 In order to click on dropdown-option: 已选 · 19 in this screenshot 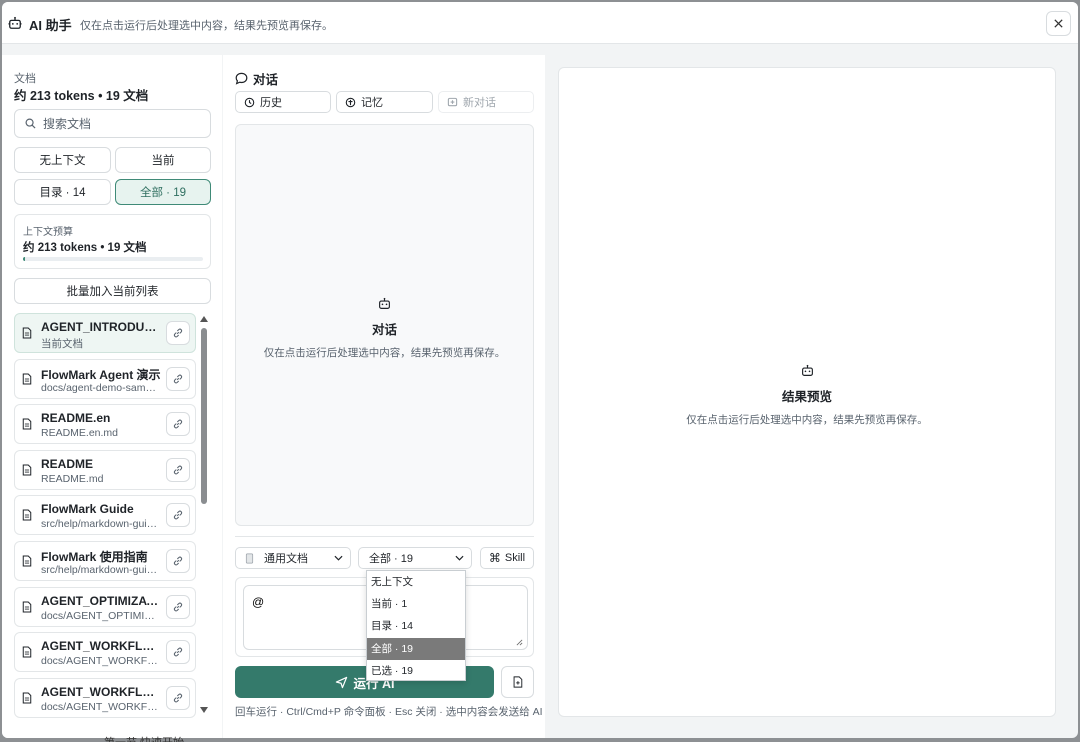, I will do `click(416, 671)`.